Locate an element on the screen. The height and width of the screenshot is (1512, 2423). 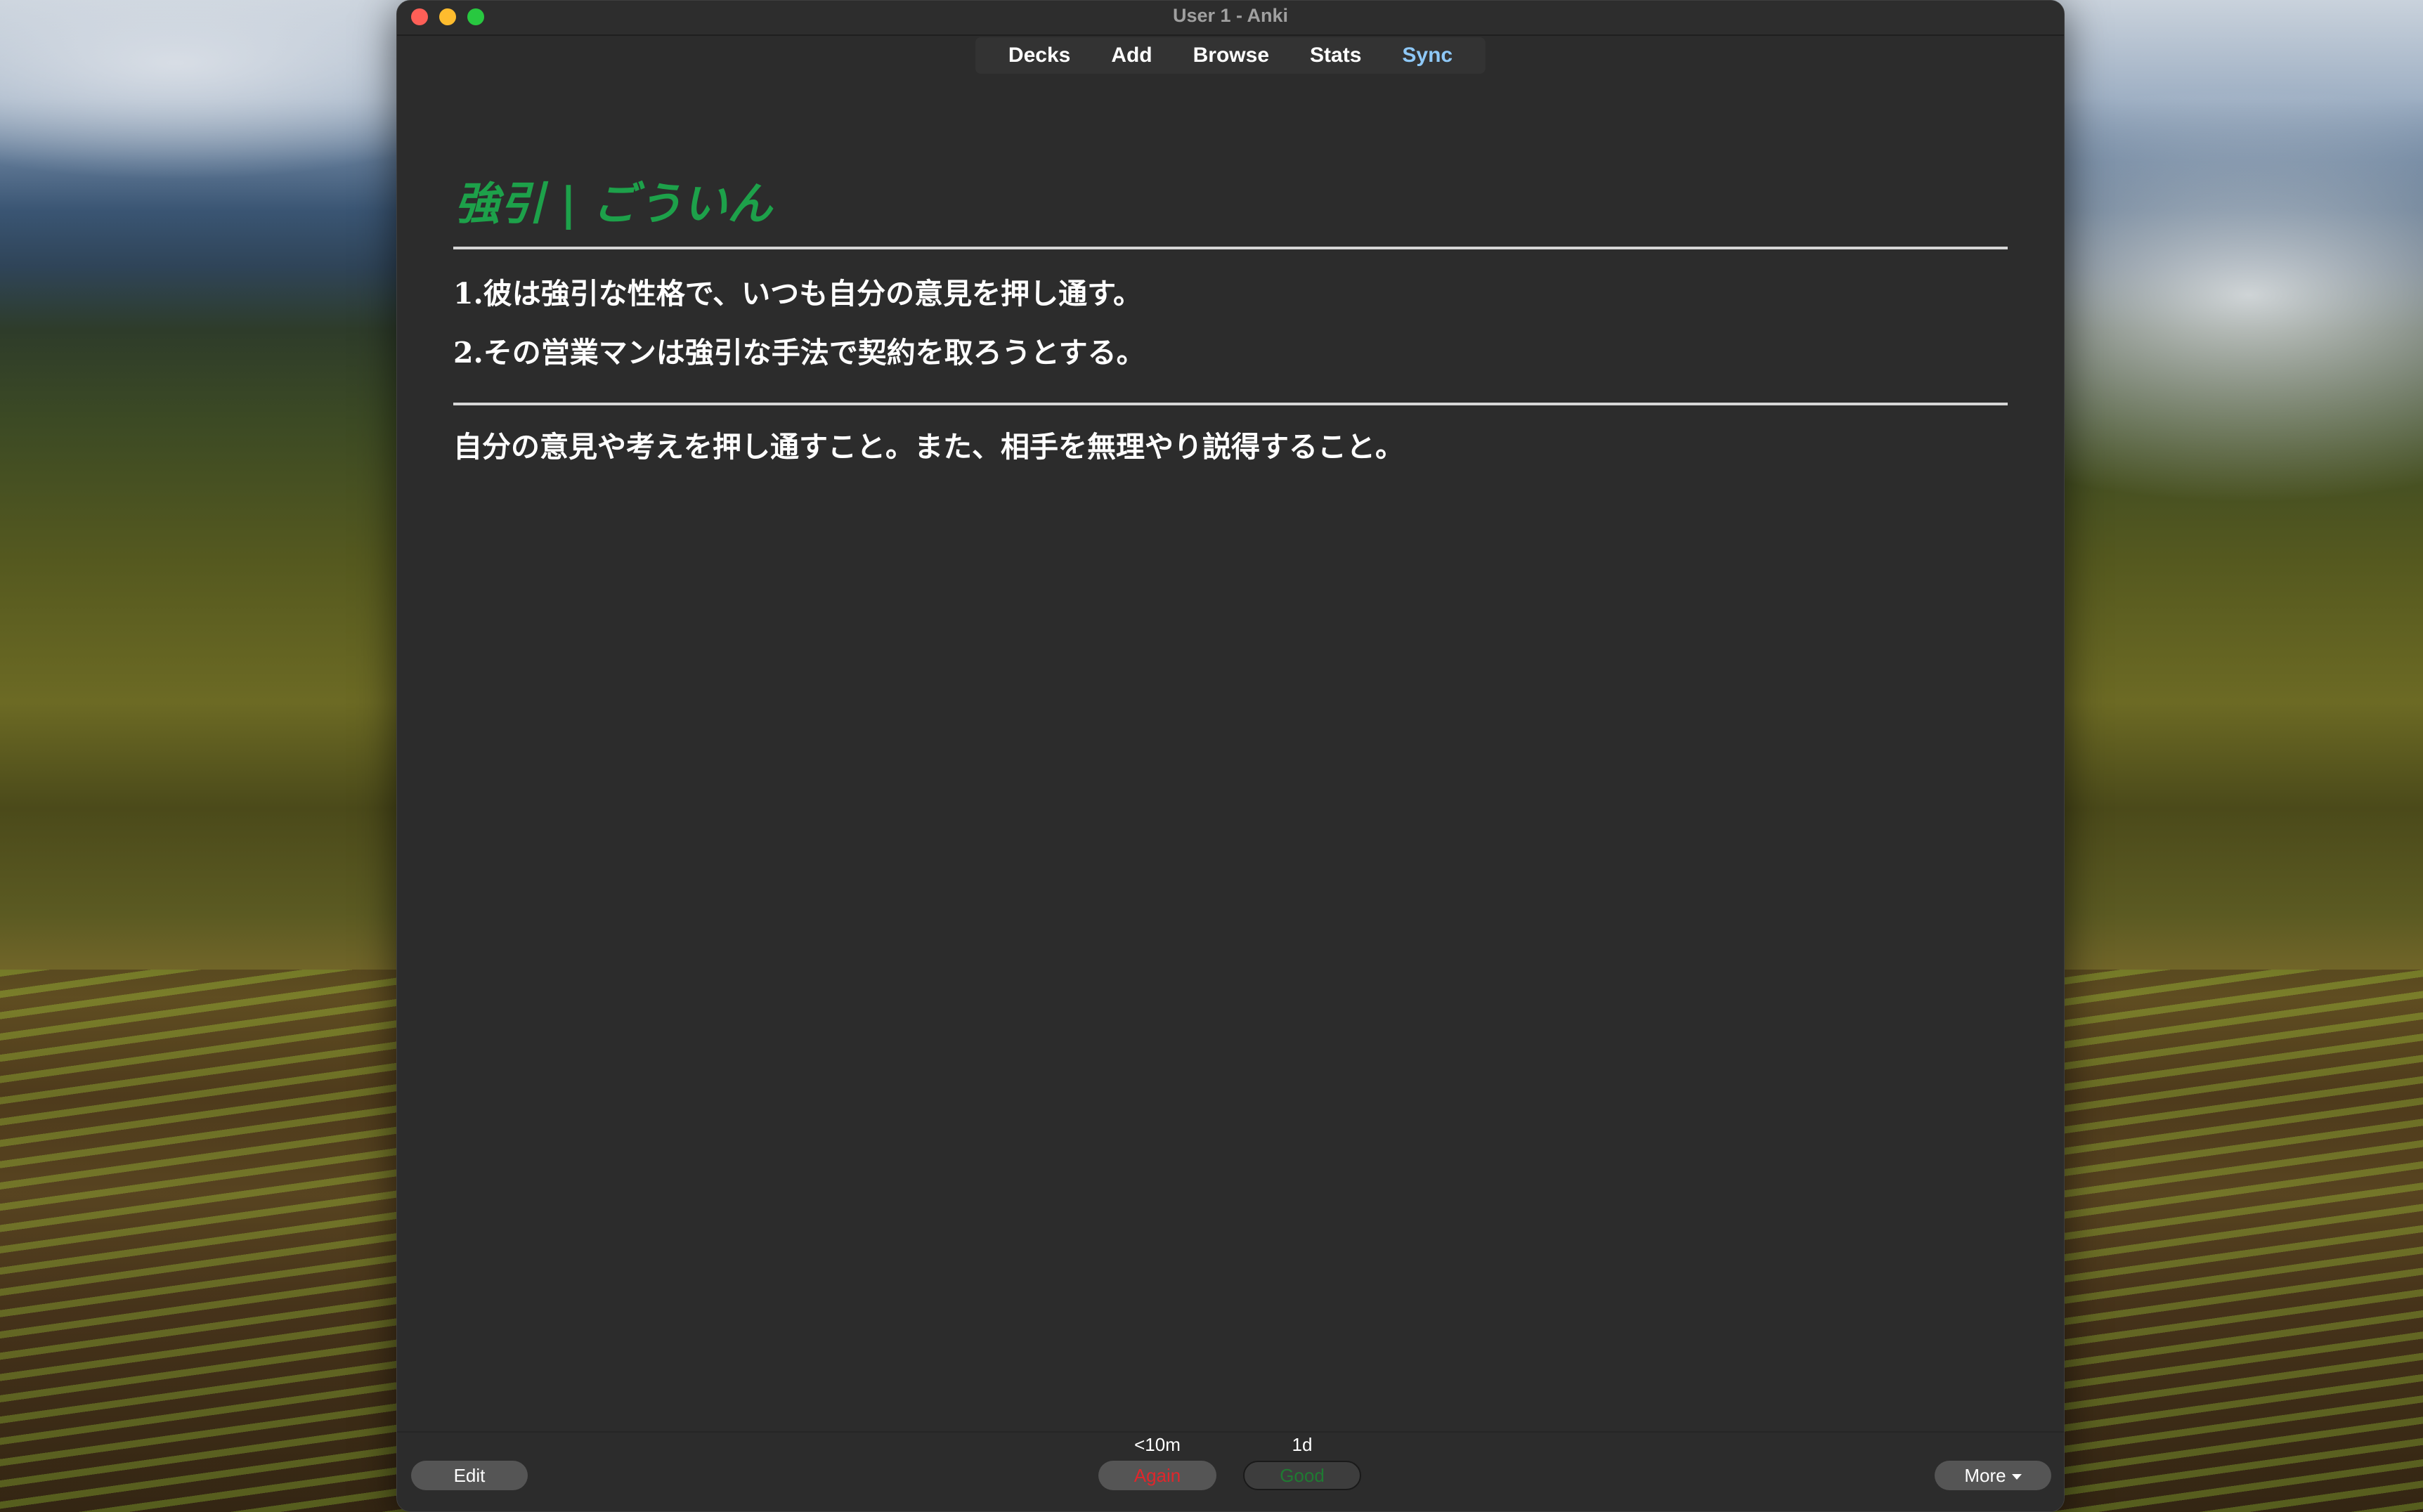
more-button-label: More is located at coordinates (1985, 1476).